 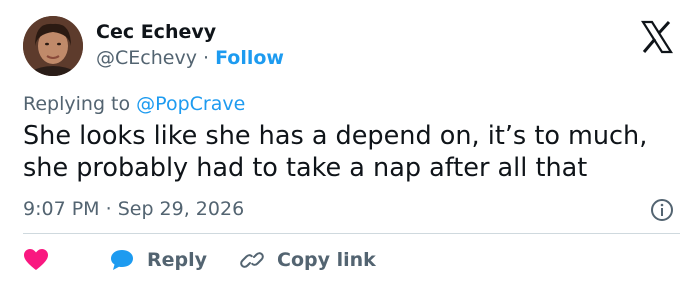 I want to click on timestamp-link: 9:07 PM · Sep 29, 2026, so click(x=133, y=209).